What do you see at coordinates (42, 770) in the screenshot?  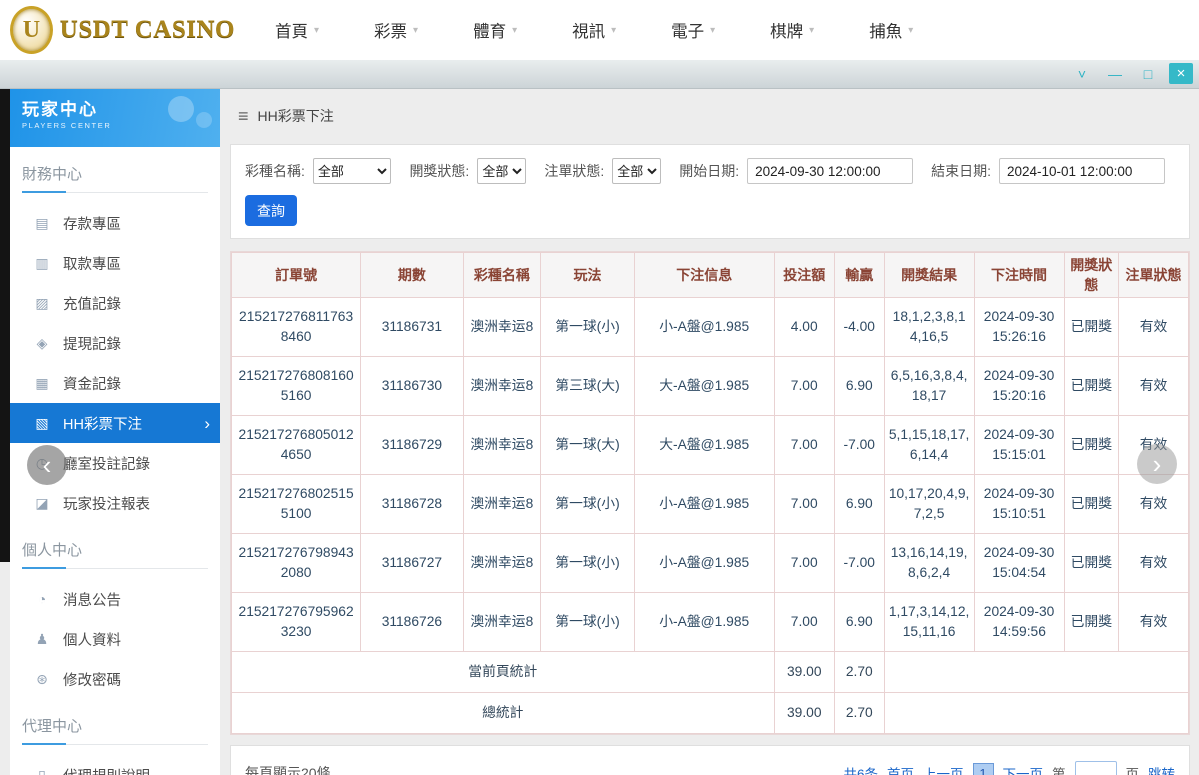 I see `agent-rules-icon: ▯` at bounding box center [42, 770].